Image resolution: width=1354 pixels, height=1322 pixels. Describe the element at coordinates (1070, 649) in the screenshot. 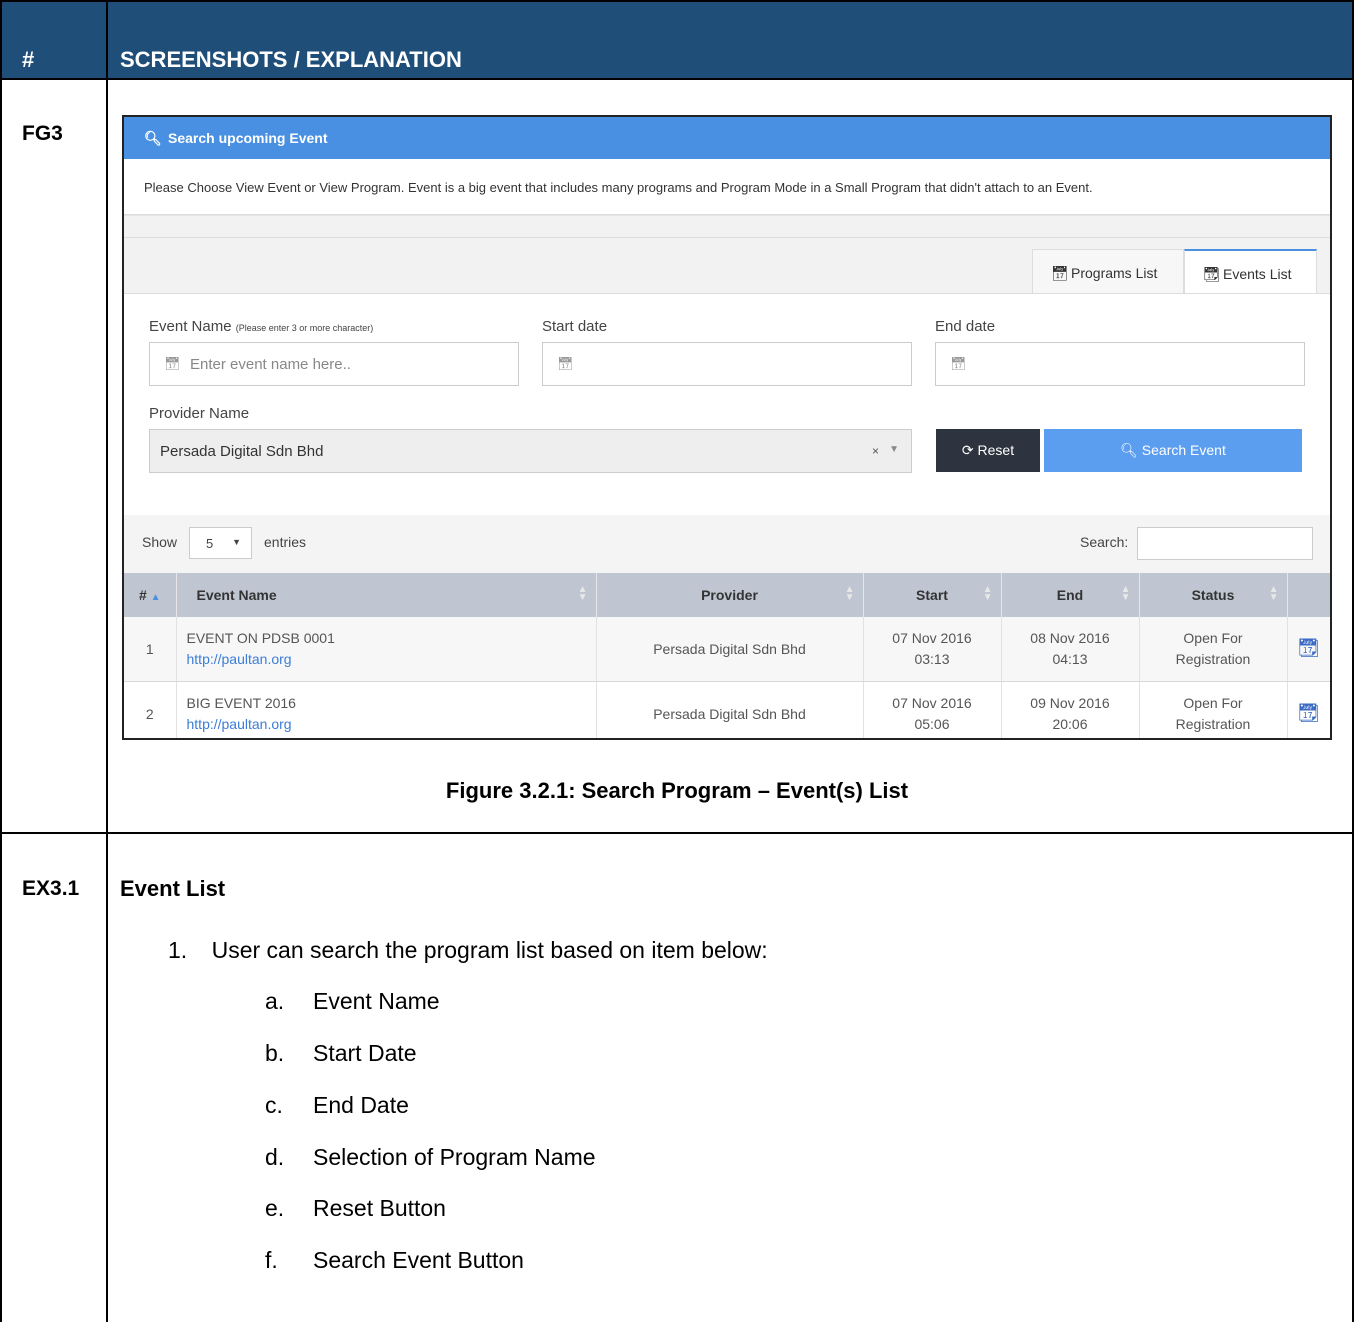

I see `end-cell: 08 Nov 2016 04:13` at that location.